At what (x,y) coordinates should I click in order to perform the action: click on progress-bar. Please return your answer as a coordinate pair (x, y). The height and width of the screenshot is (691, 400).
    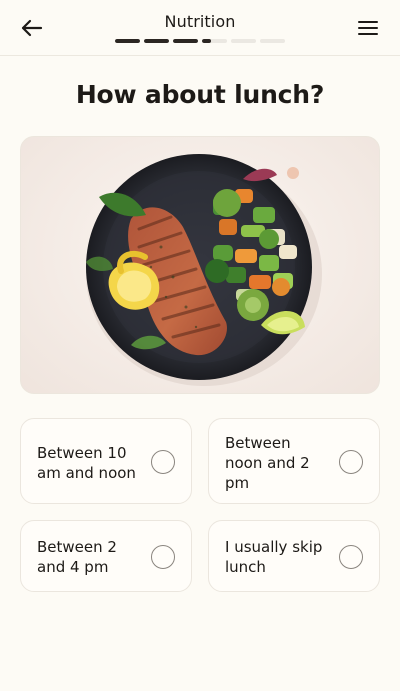
    Looking at the image, I should click on (200, 41).